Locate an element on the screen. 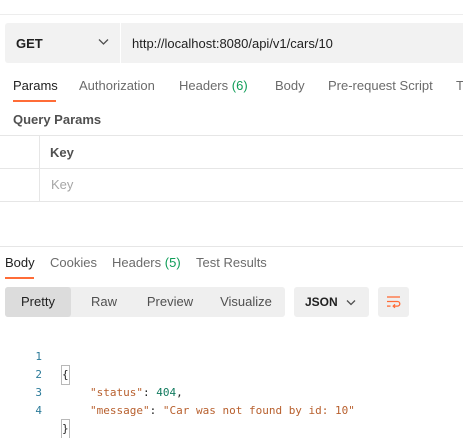 The image size is (463, 438). request-url-input: http://localhost:8080/api/v1/cars/10 is located at coordinates (292, 43).